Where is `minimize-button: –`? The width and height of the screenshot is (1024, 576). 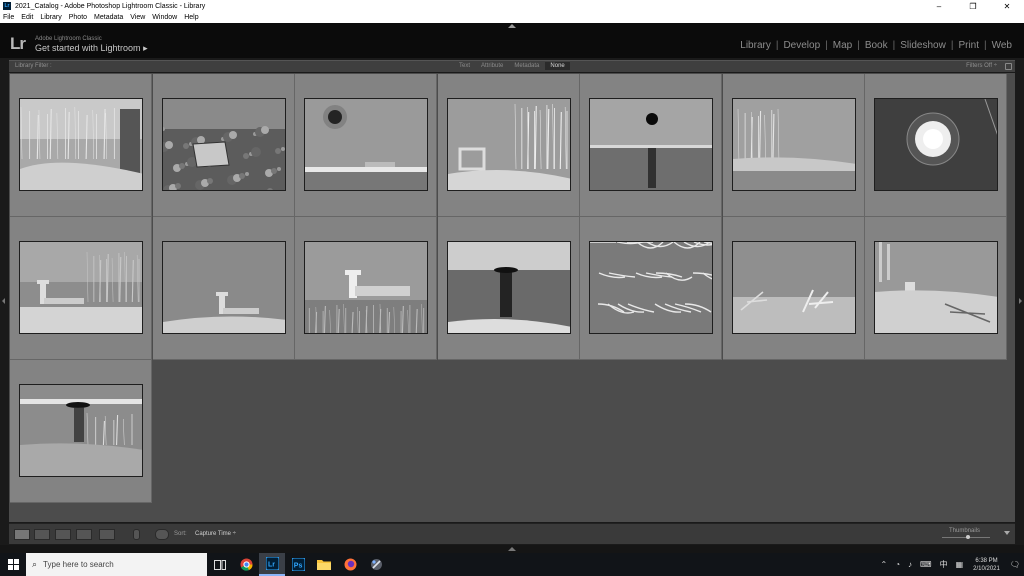
minimize-button: – is located at coordinates (939, 6).